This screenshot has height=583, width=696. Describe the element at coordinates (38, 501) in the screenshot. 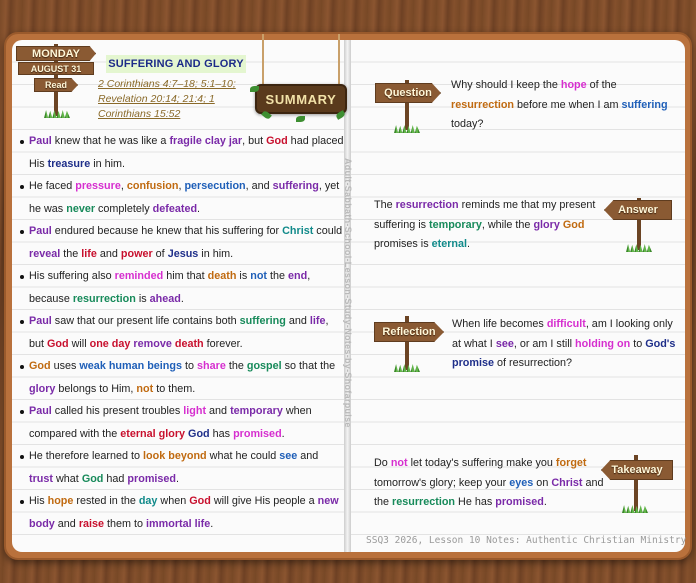

I see `text-segment: His` at that location.